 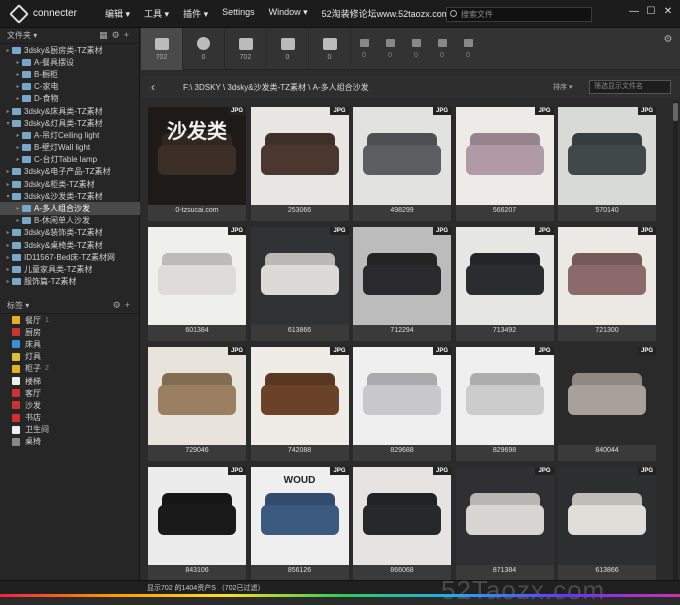 What do you see at coordinates (70, 196) in the screenshot?
I see `folder-item: ▾ 3dsky&沙发类-TZ素材` at bounding box center [70, 196].